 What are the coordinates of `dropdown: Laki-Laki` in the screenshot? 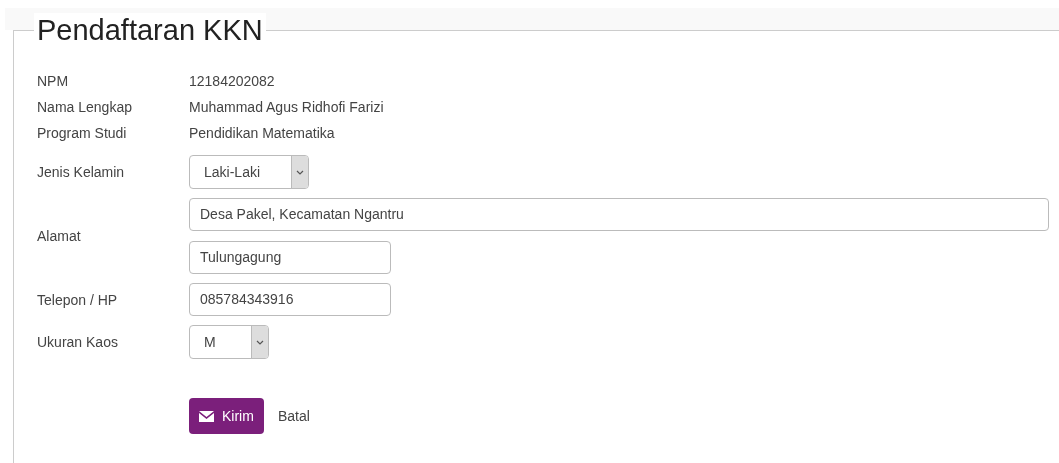 It's located at (249, 172).